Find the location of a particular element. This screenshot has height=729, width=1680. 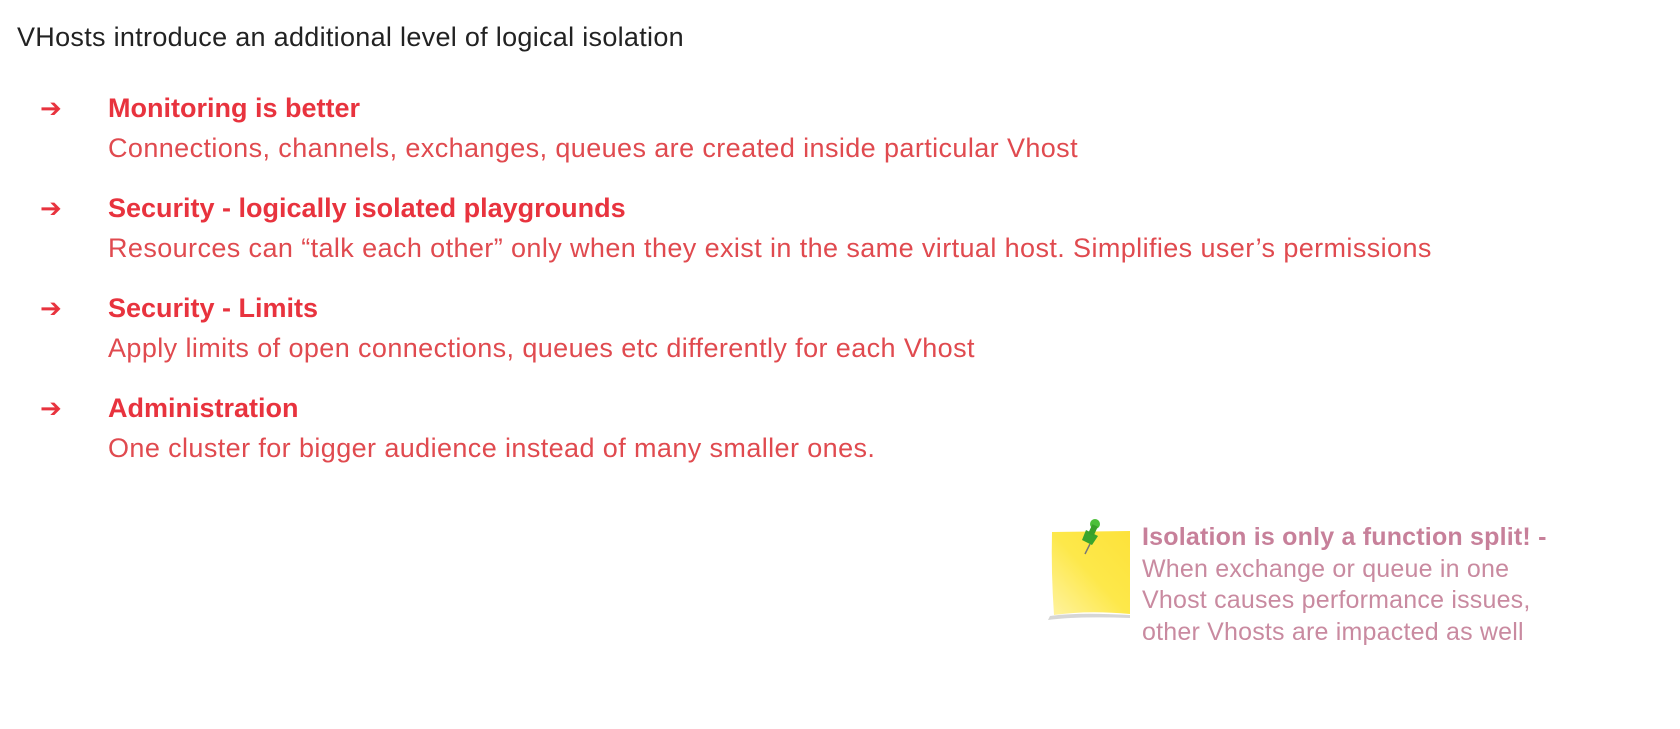

sticky-note-pin-icon is located at coordinates (1093, 567).